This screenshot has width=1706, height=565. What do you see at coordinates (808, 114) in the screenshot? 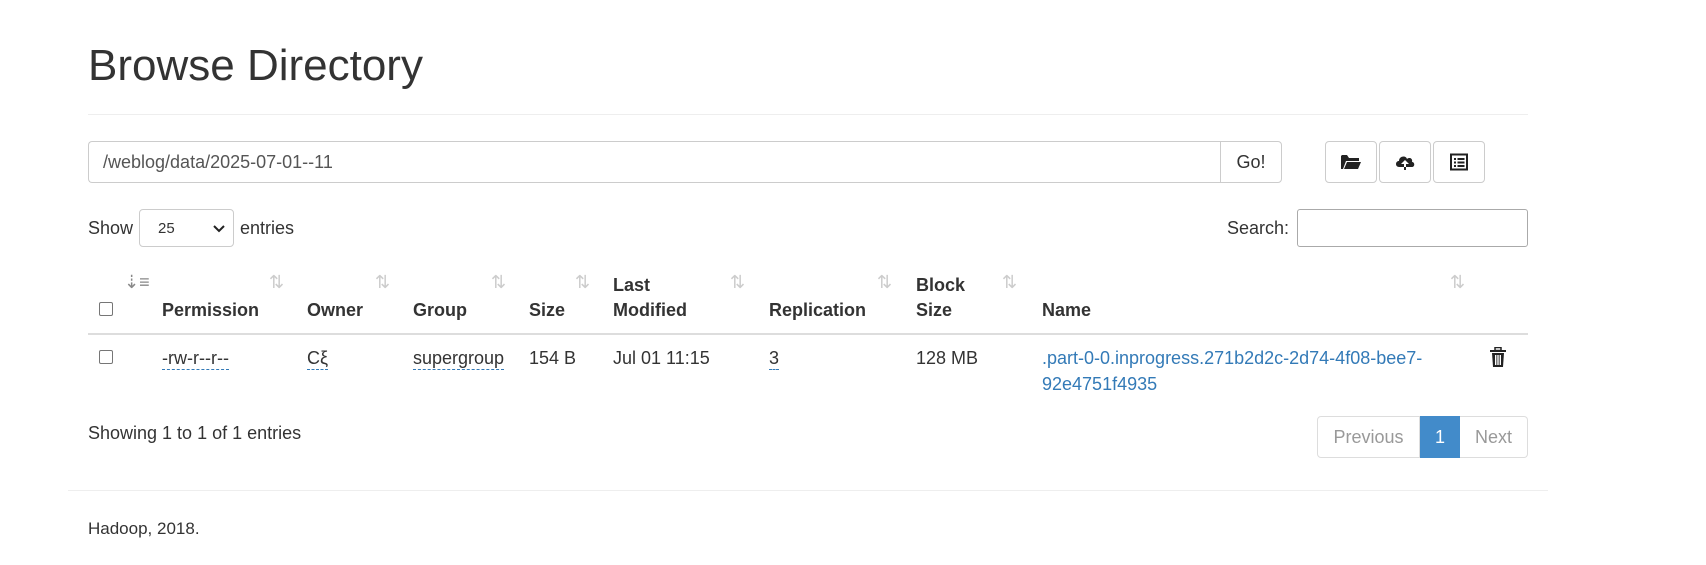
I see `title-divider` at bounding box center [808, 114].